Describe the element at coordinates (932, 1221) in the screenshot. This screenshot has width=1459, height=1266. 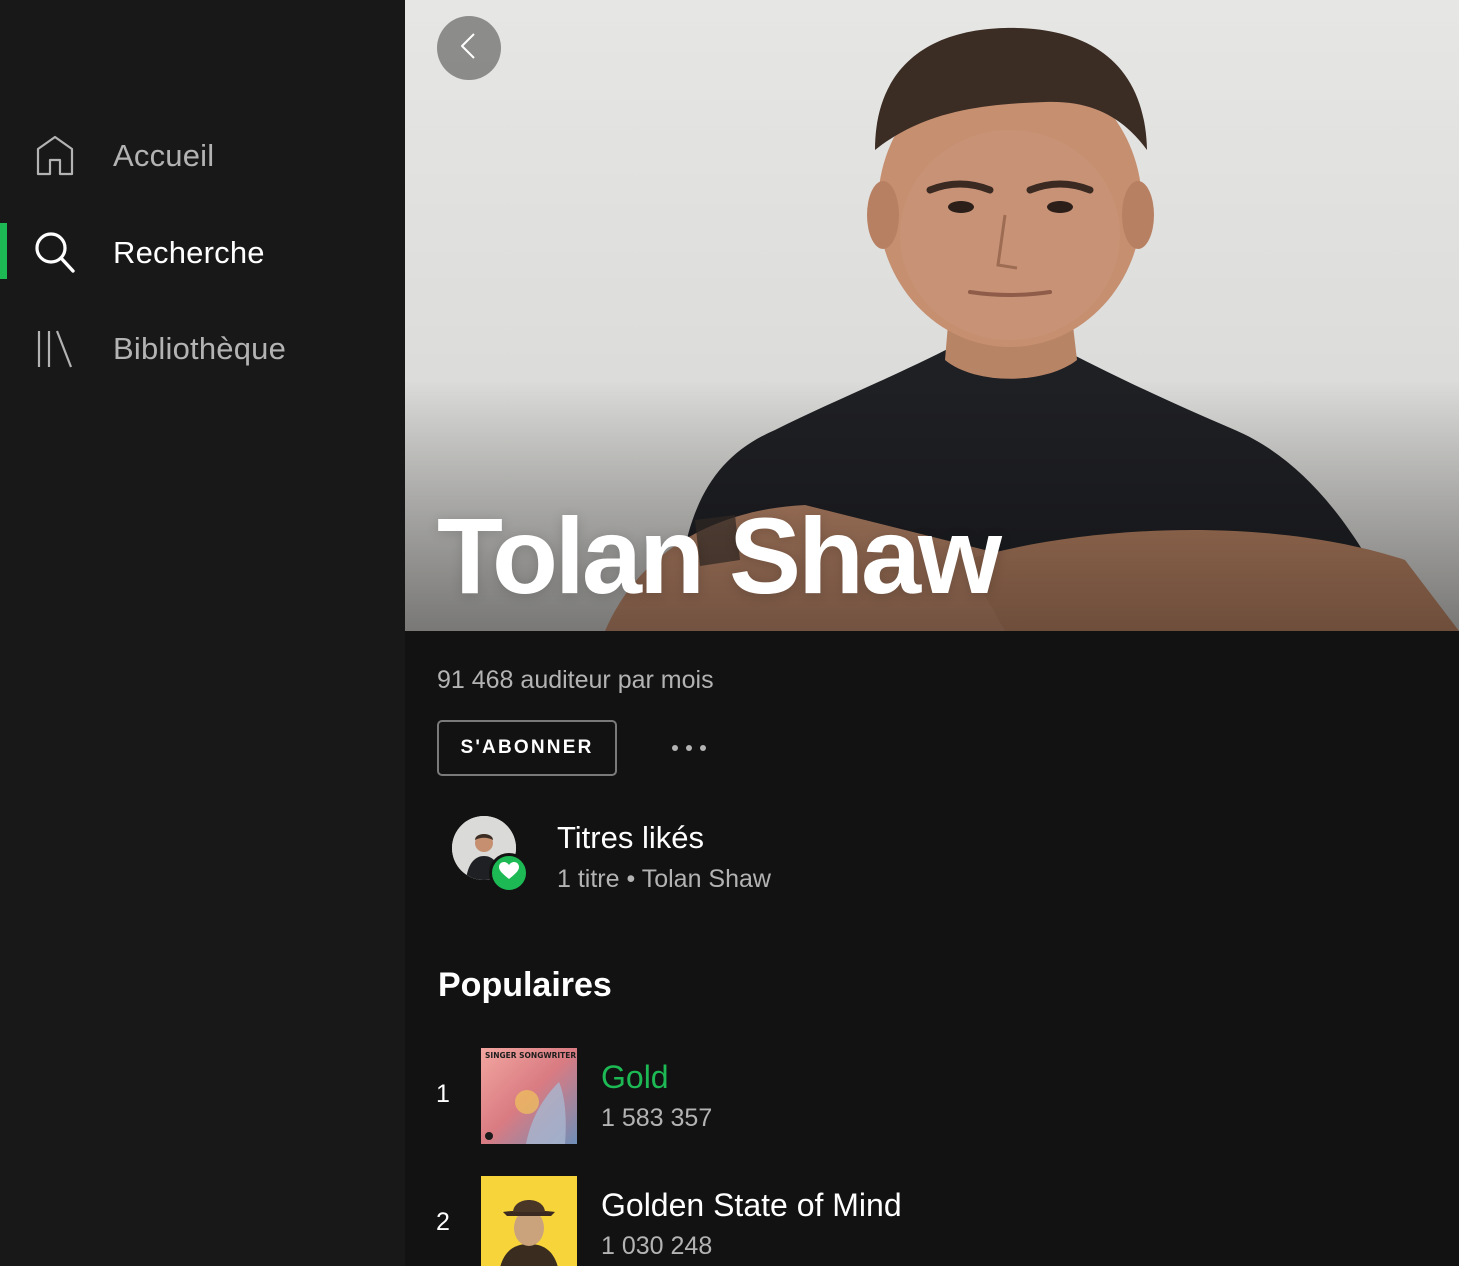
I see `track-row: 2 Golden State of Mind 1 030 248` at that location.